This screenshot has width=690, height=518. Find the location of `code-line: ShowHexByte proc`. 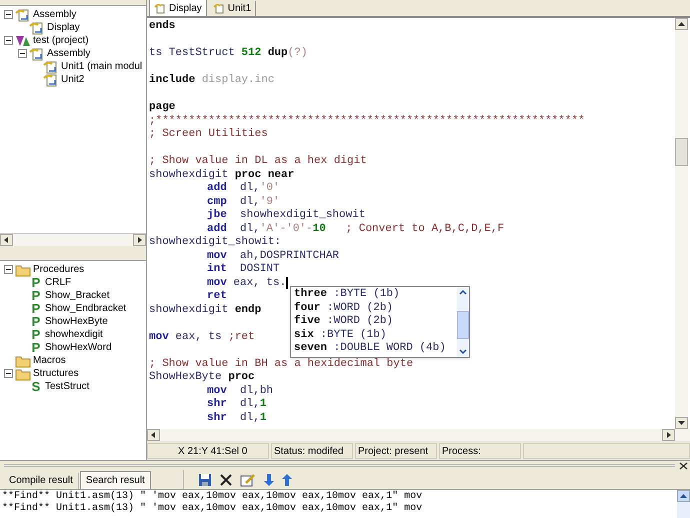

code-line: ShowHexByte proc is located at coordinates (202, 377).